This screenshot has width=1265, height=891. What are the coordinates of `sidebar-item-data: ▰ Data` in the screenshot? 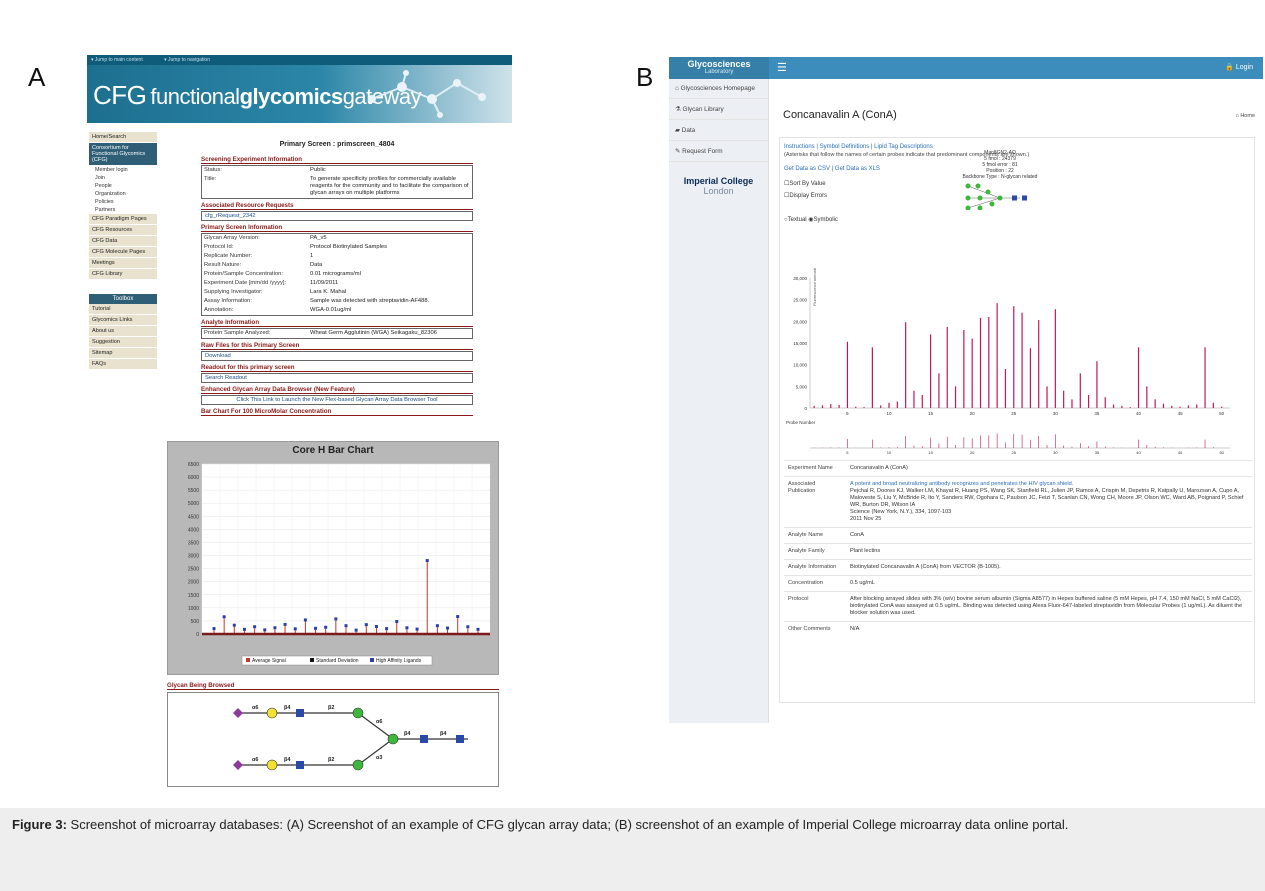 It's located at (718, 130).